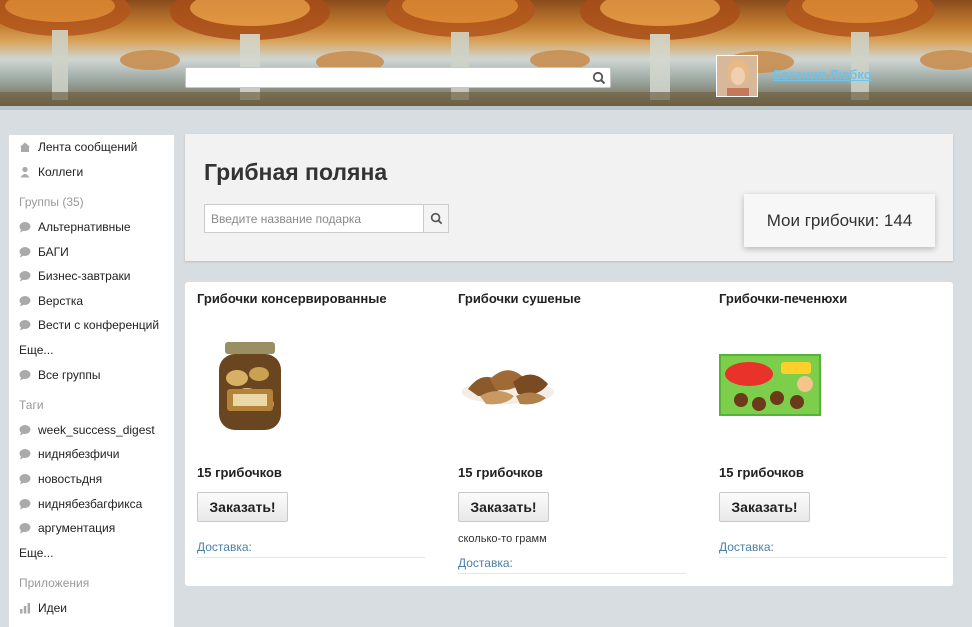 The height and width of the screenshot is (627, 972). Describe the element at coordinates (79, 454) in the screenshot. I see `sidebar-item-label: ниднябезфичи` at that location.